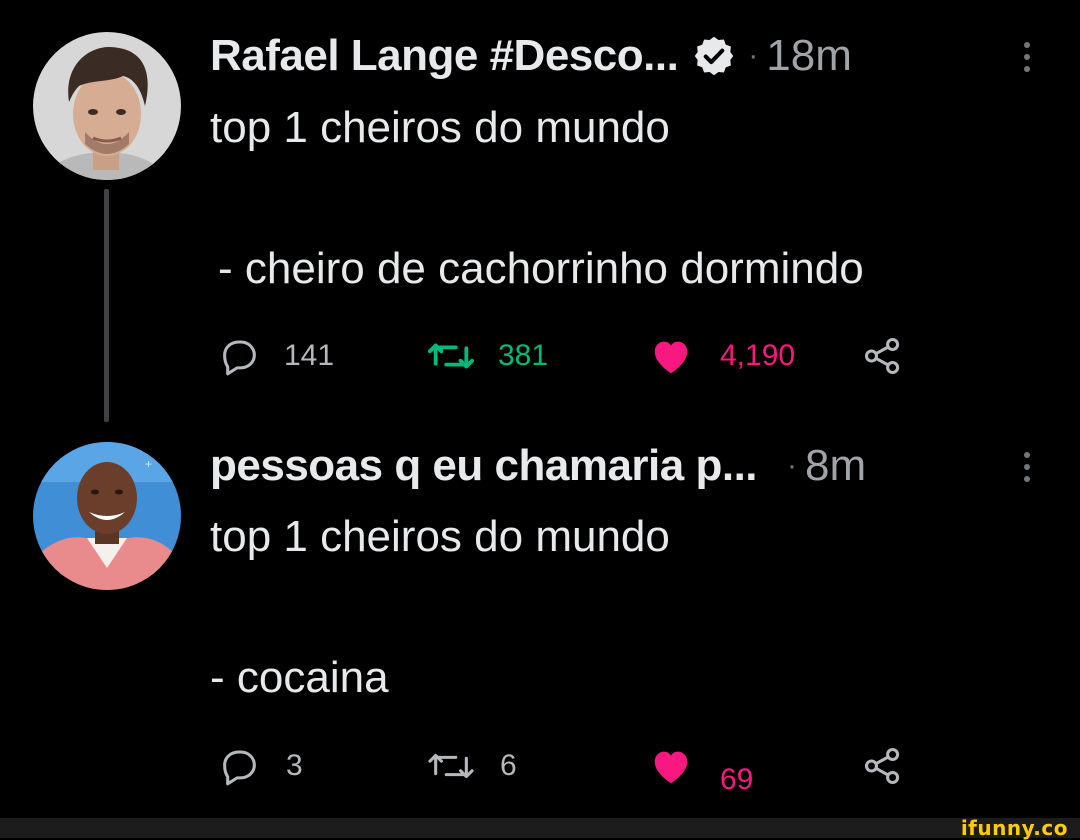  What do you see at coordinates (508, 765) in the screenshot?
I see `retweet-count: 6` at bounding box center [508, 765].